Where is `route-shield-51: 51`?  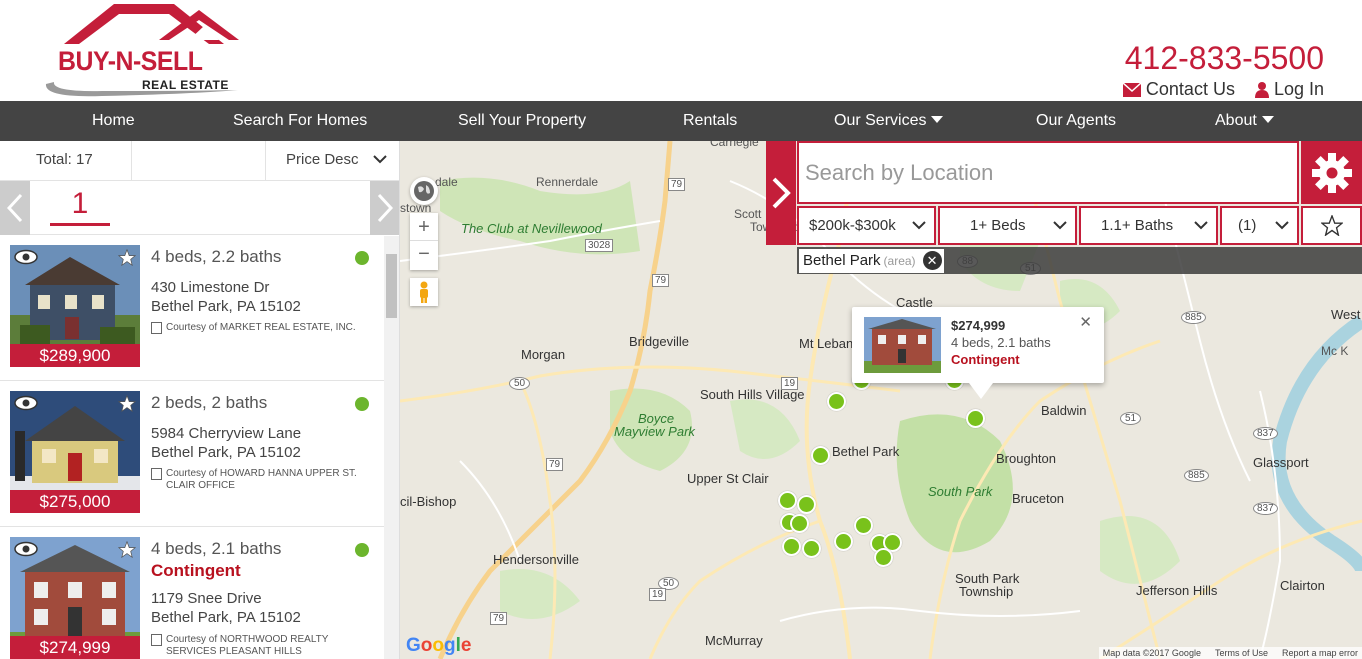
route-shield-51: 51 is located at coordinates (1131, 418).